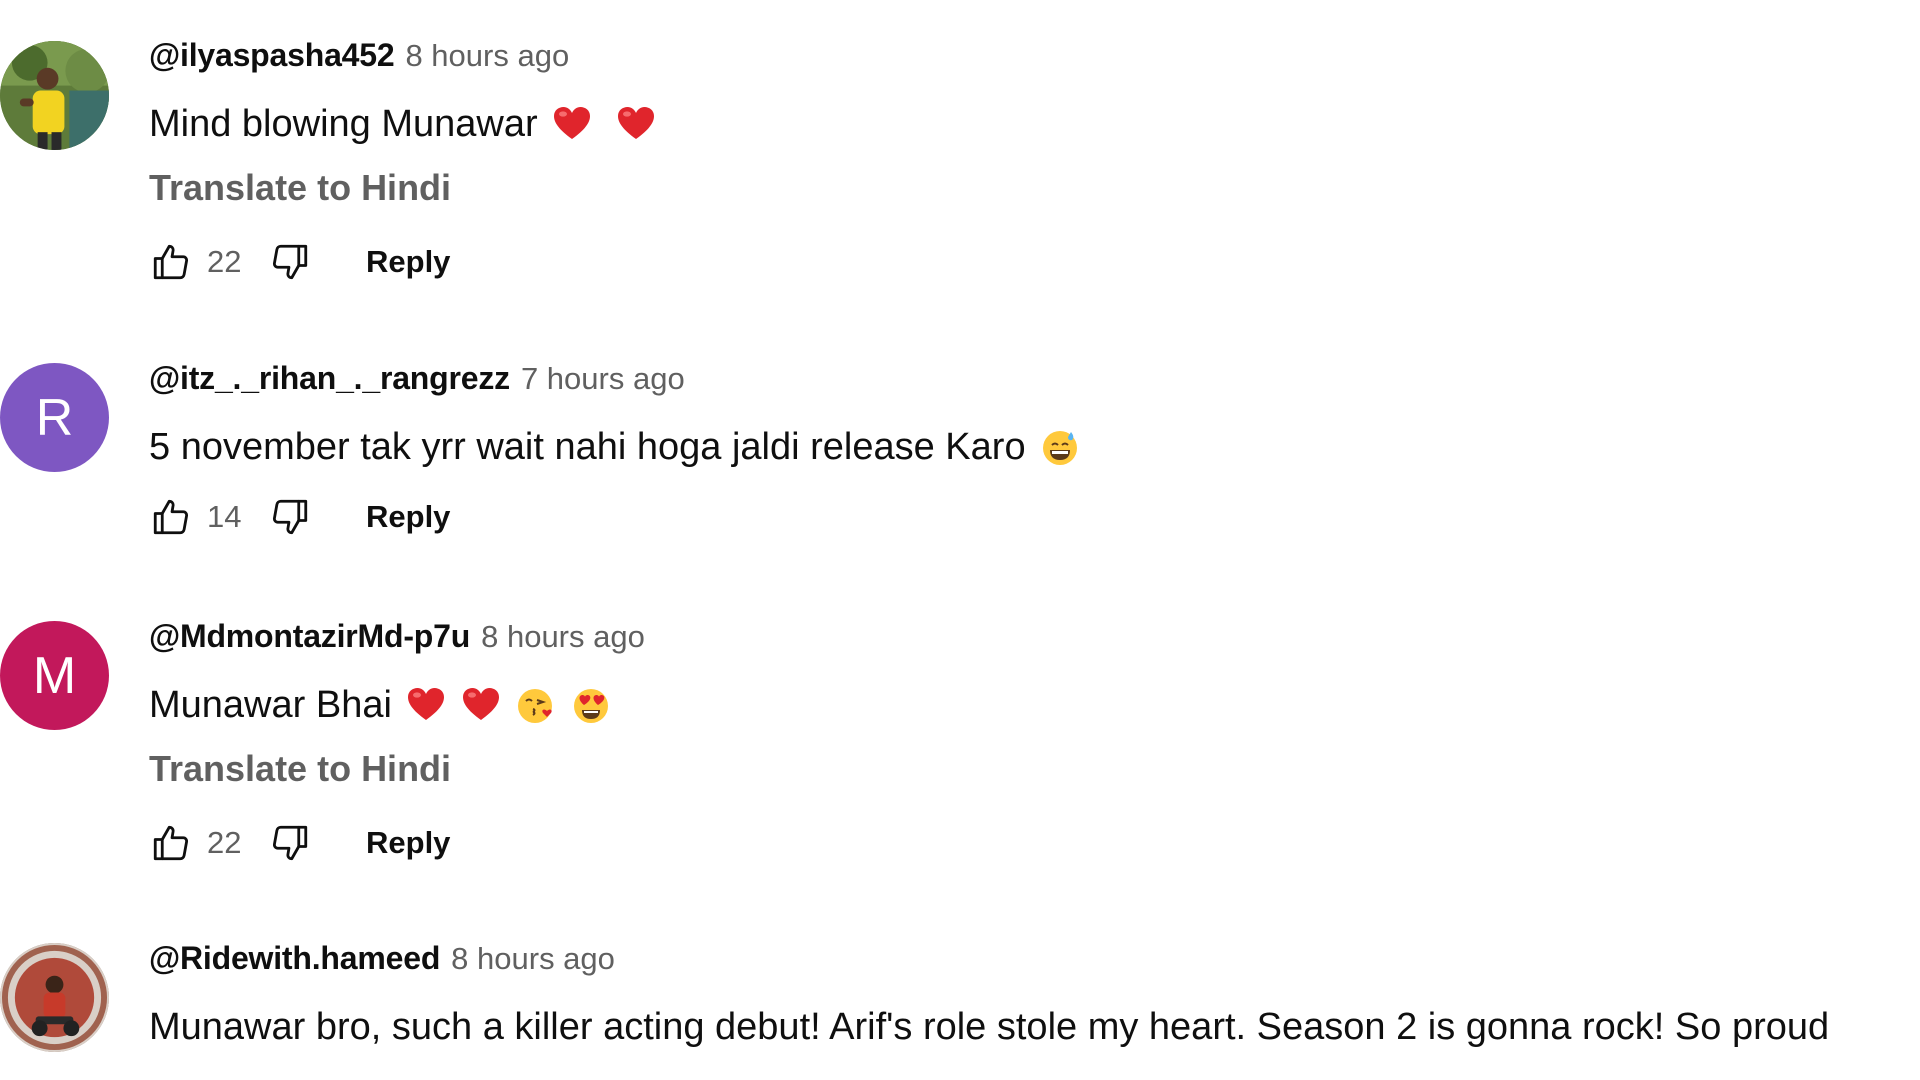  I want to click on avatar: R, so click(54, 417).